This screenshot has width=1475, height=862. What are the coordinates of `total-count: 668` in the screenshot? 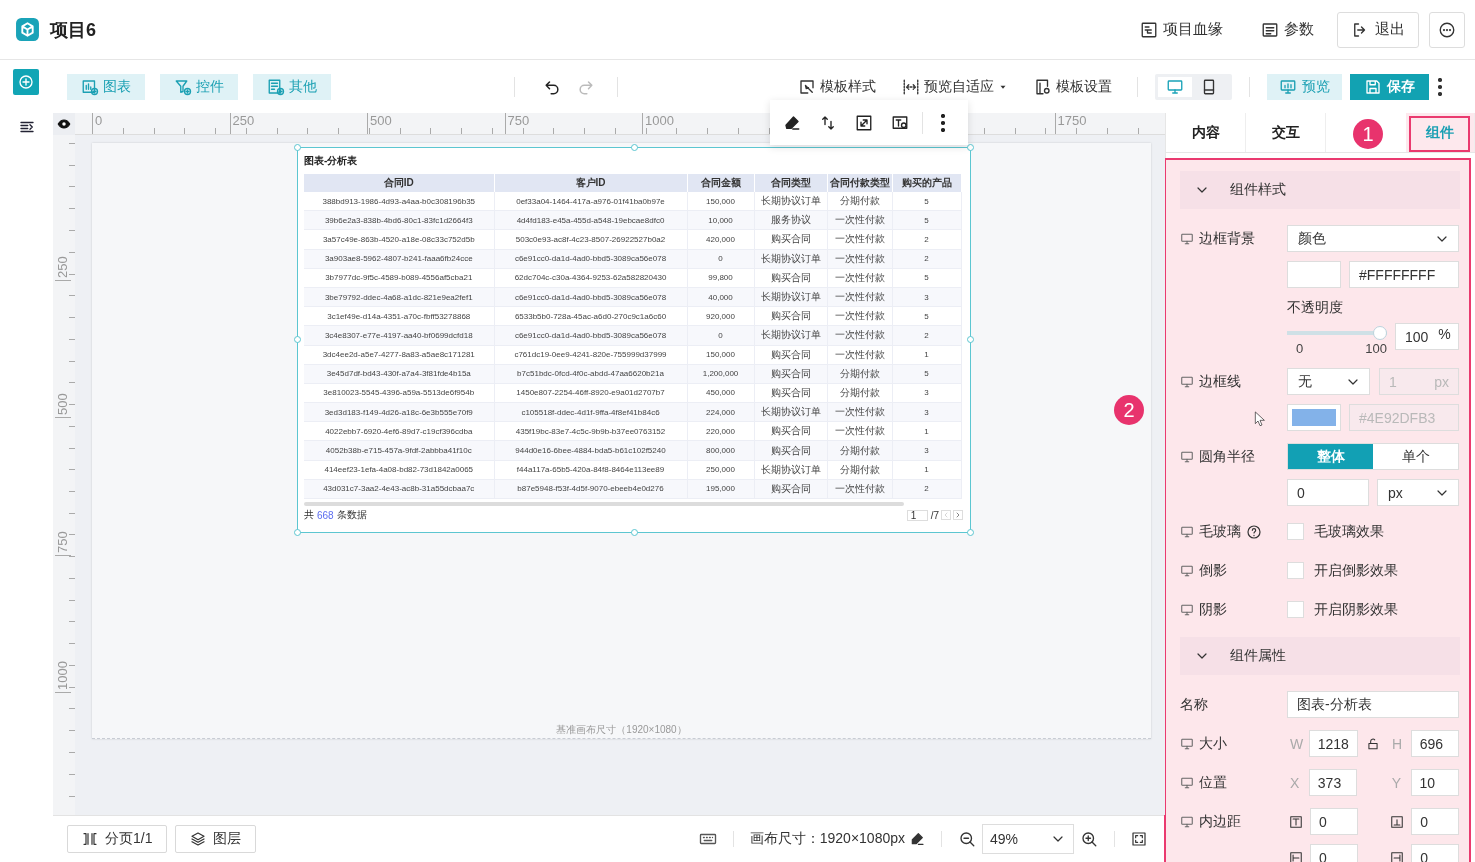 It's located at (325, 515).